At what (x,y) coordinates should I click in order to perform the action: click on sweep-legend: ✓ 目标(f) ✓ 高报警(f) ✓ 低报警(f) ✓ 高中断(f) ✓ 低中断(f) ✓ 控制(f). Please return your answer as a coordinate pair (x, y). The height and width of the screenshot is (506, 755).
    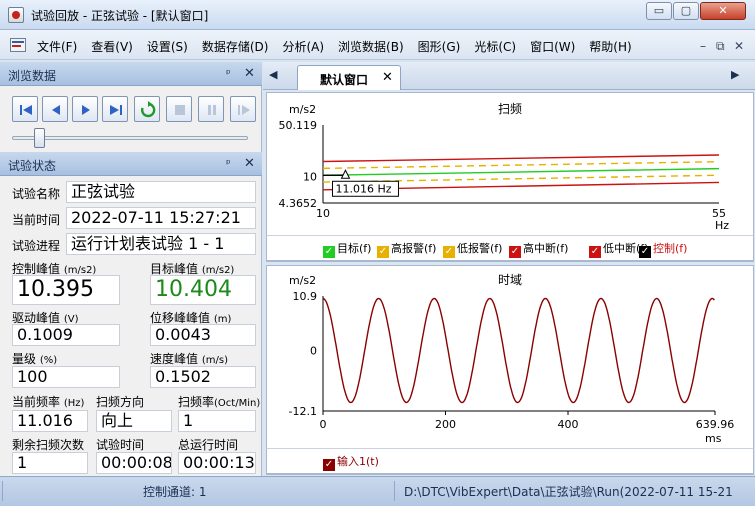
    Looking at the image, I should click on (510, 248).